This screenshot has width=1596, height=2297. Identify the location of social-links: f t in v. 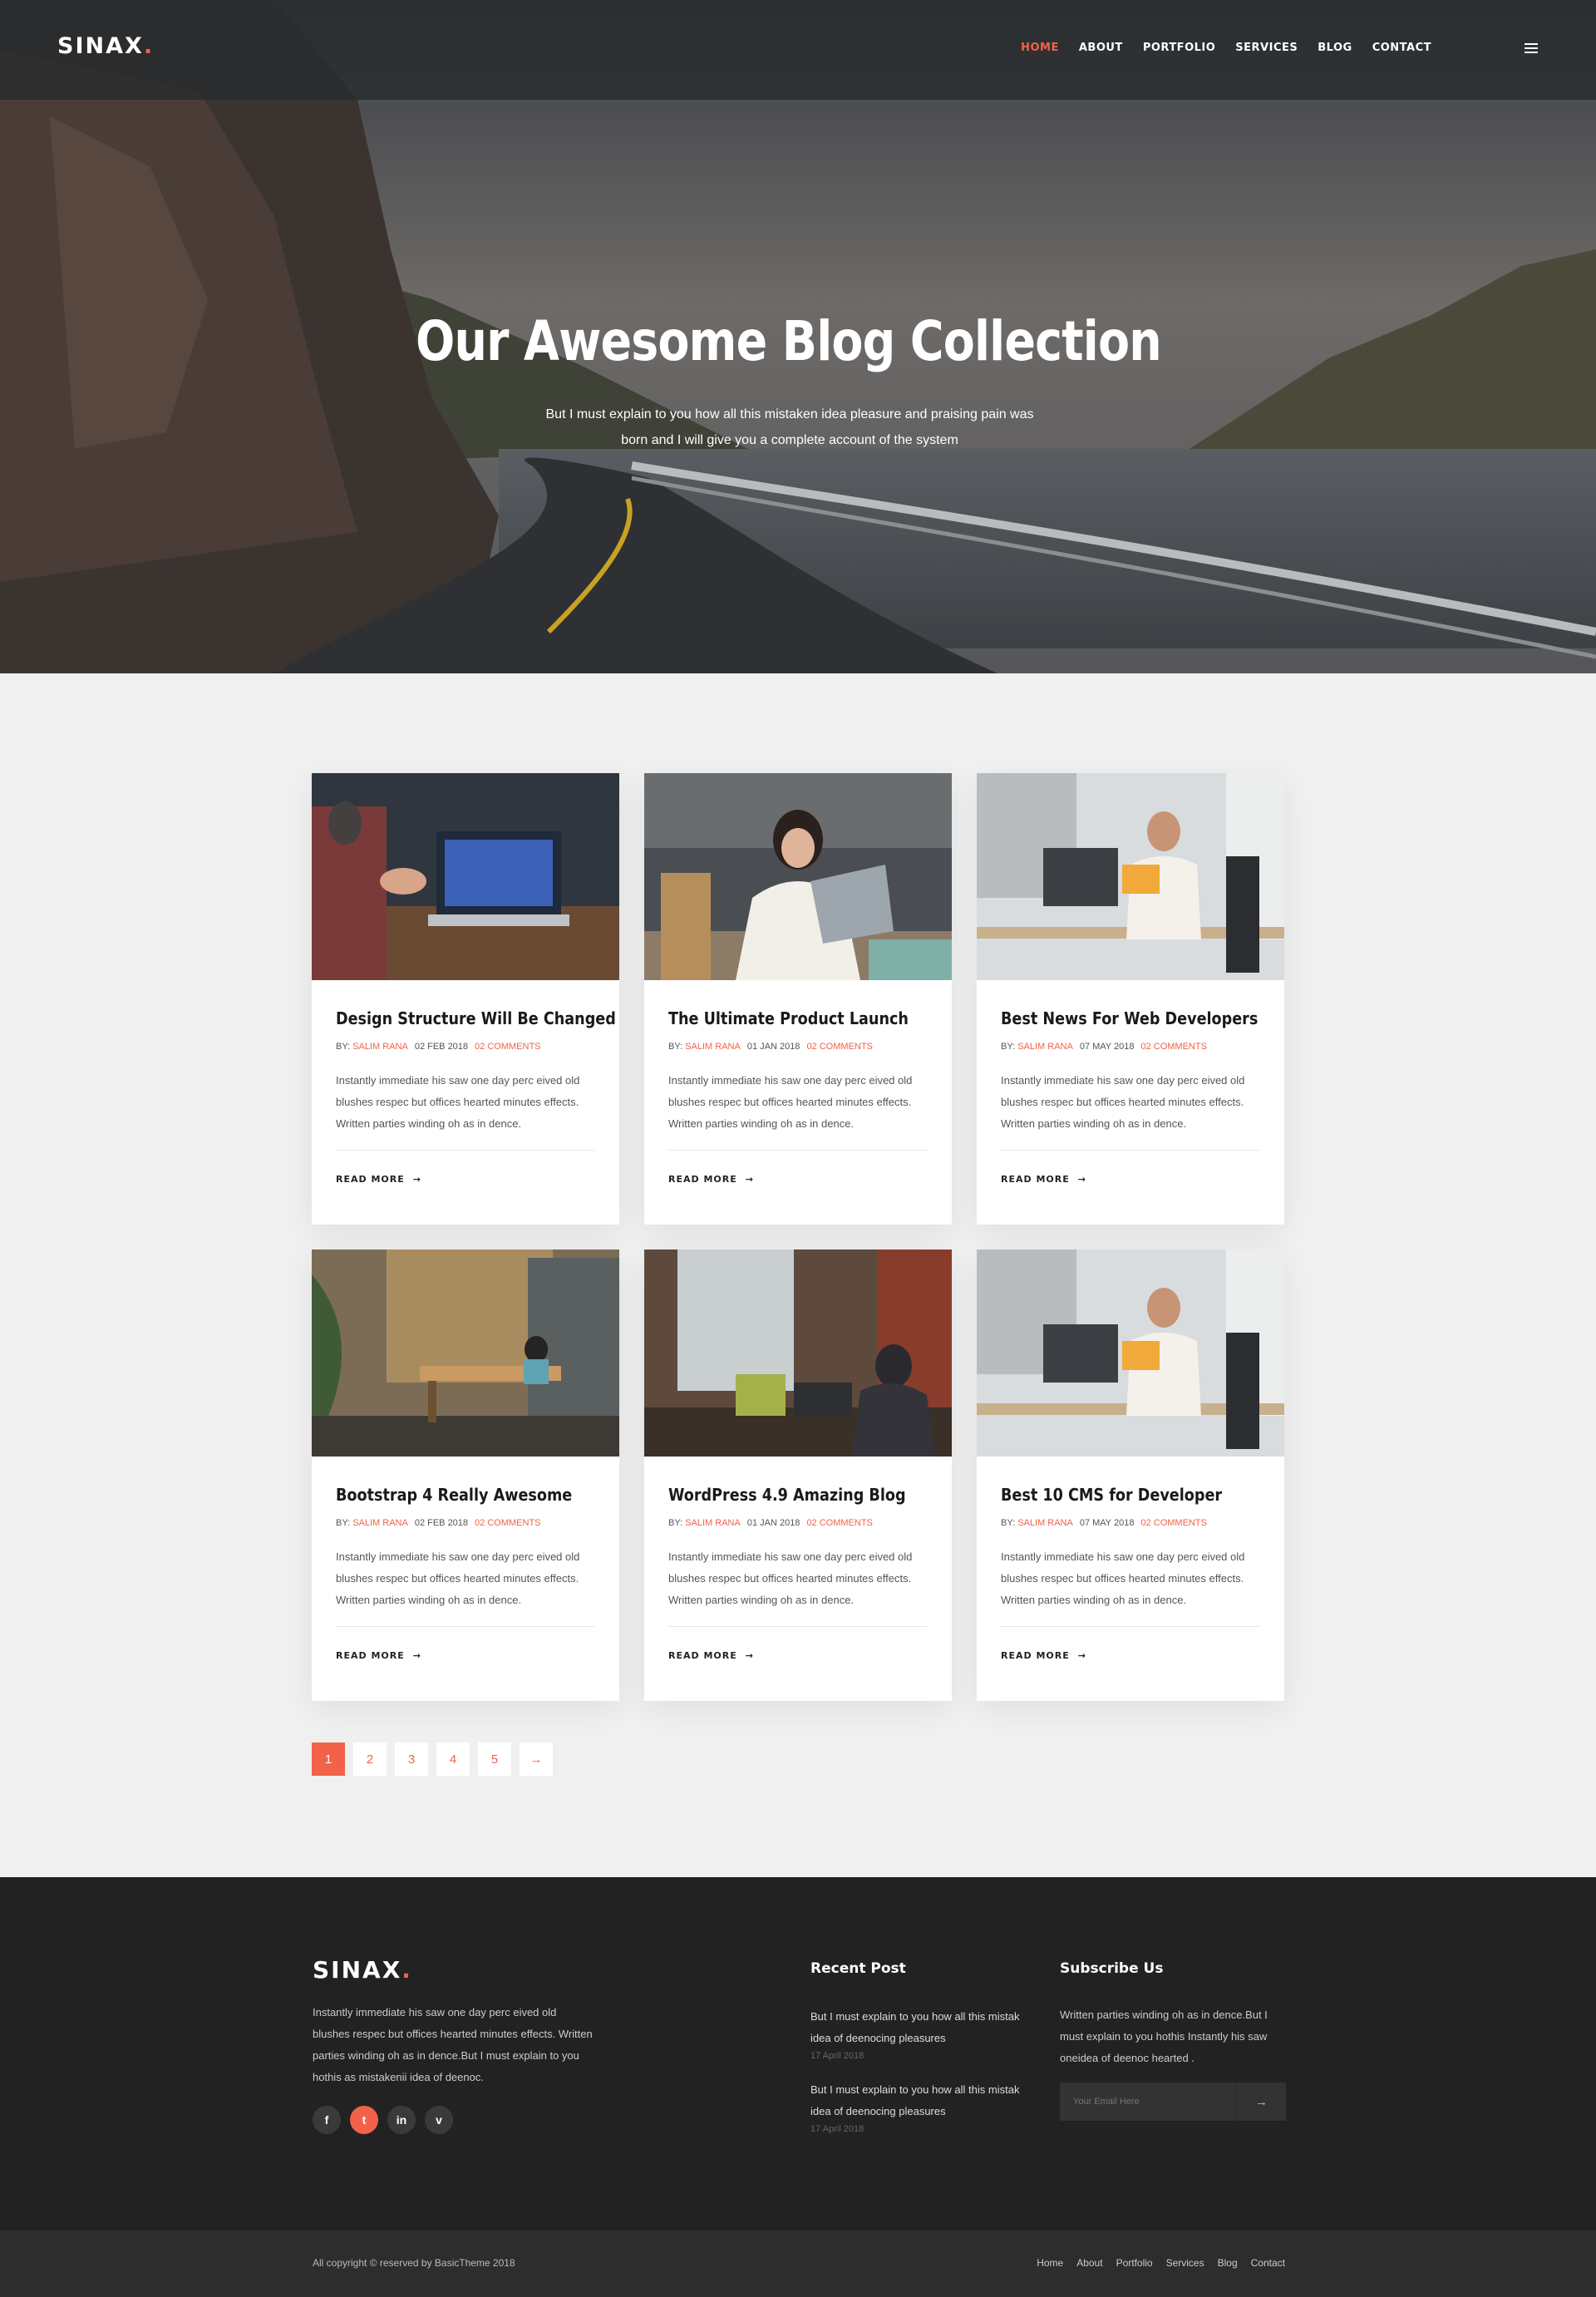
(383, 2120).